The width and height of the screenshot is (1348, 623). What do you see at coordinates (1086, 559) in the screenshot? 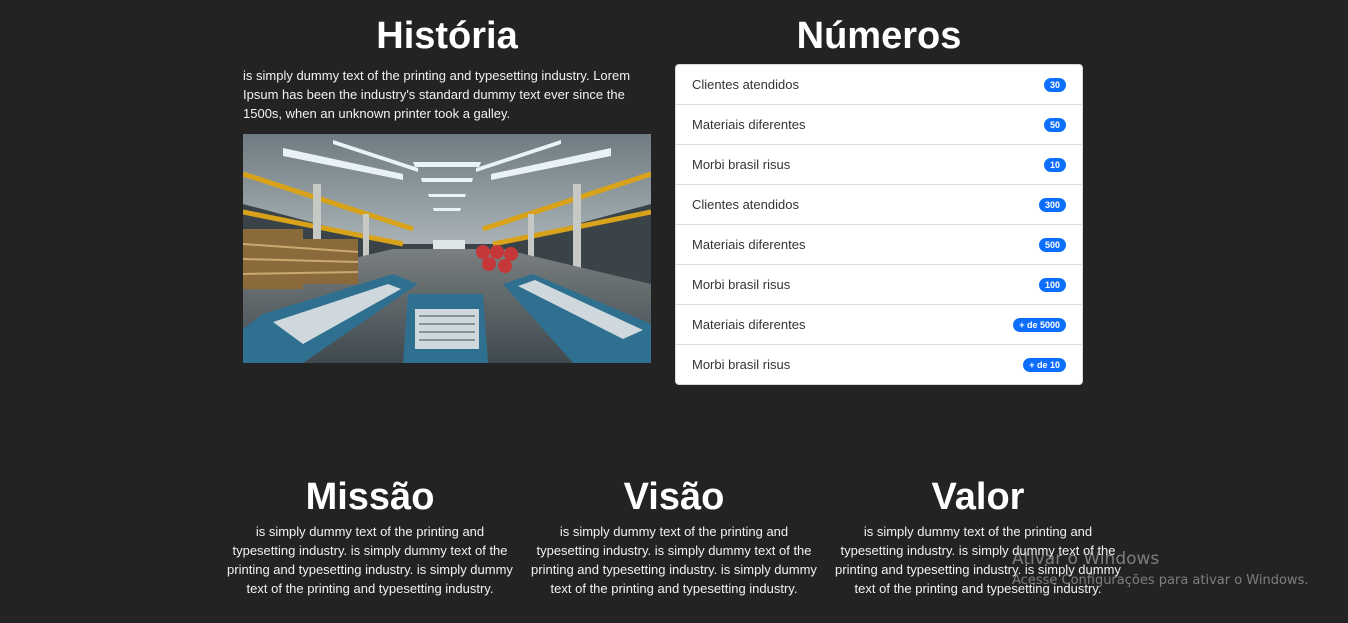
I see `watermark-title: Ativar o Windows` at bounding box center [1086, 559].